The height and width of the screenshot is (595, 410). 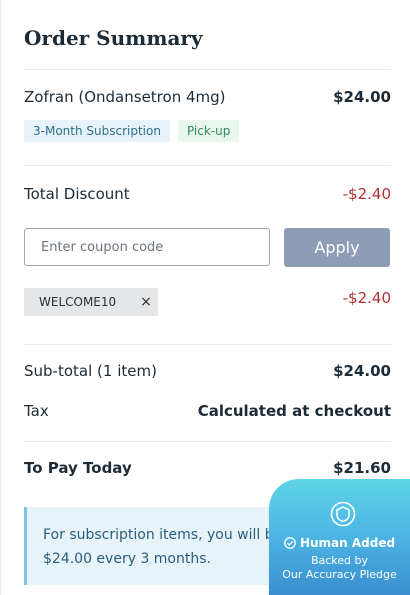 I want to click on remove-coupon-icon: ×, so click(x=146, y=302).